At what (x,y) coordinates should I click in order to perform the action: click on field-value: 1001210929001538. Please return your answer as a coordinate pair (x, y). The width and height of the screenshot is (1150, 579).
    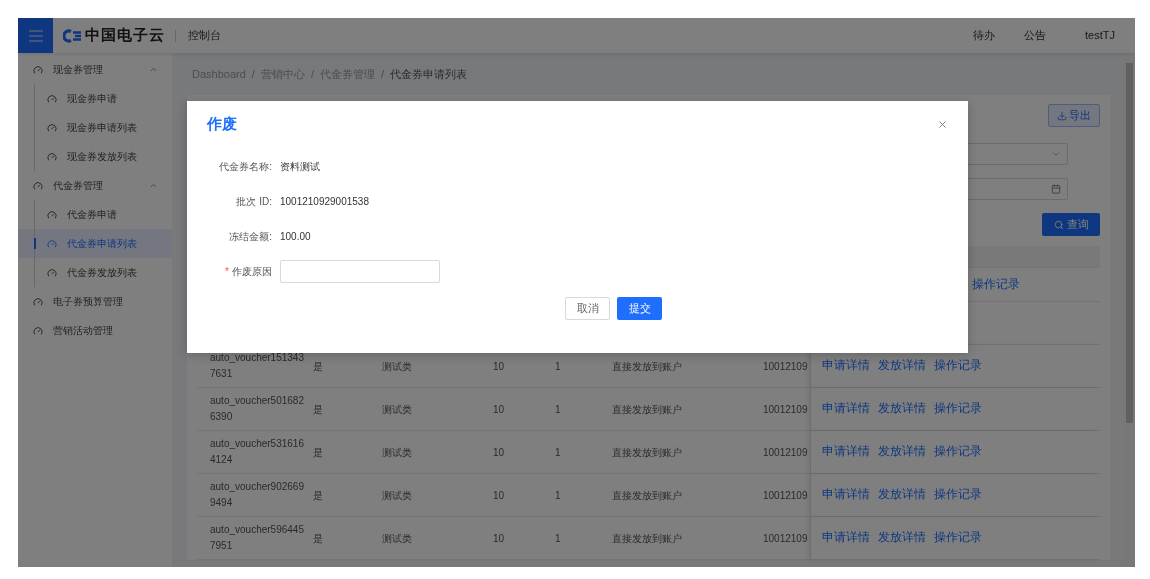
    Looking at the image, I should click on (324, 202).